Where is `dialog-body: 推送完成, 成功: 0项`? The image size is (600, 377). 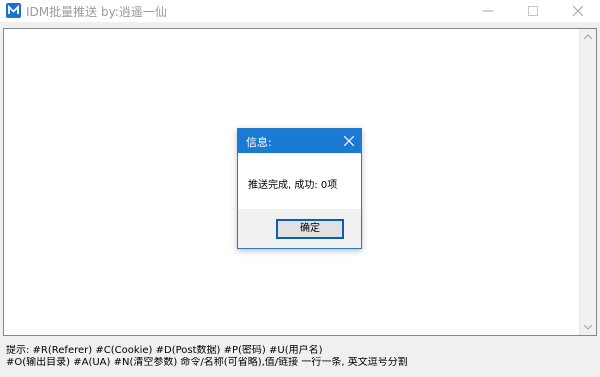 dialog-body: 推送完成, 成功: 0项 is located at coordinates (299, 181).